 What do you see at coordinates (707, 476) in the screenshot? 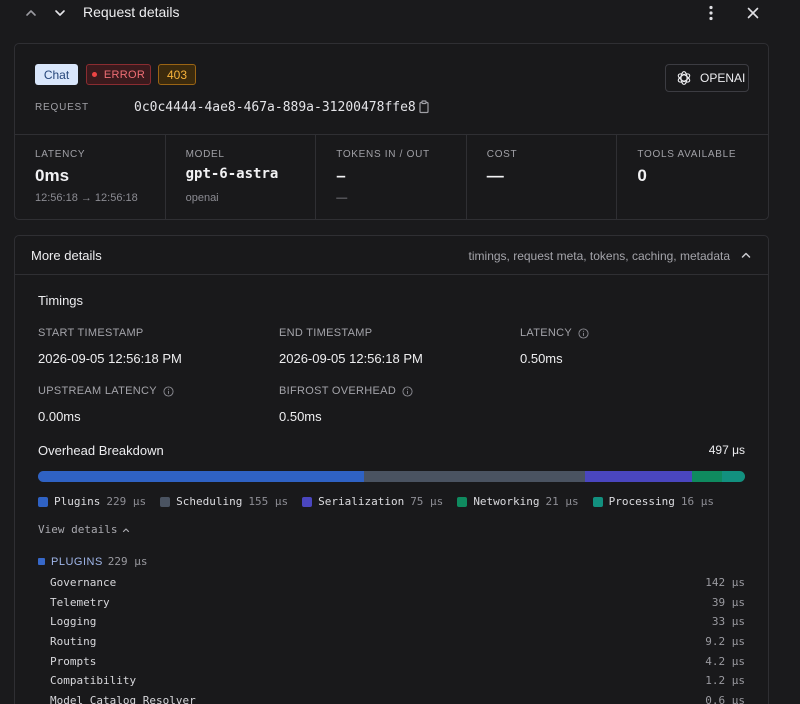
I see `overhead-segment-networking` at bounding box center [707, 476].